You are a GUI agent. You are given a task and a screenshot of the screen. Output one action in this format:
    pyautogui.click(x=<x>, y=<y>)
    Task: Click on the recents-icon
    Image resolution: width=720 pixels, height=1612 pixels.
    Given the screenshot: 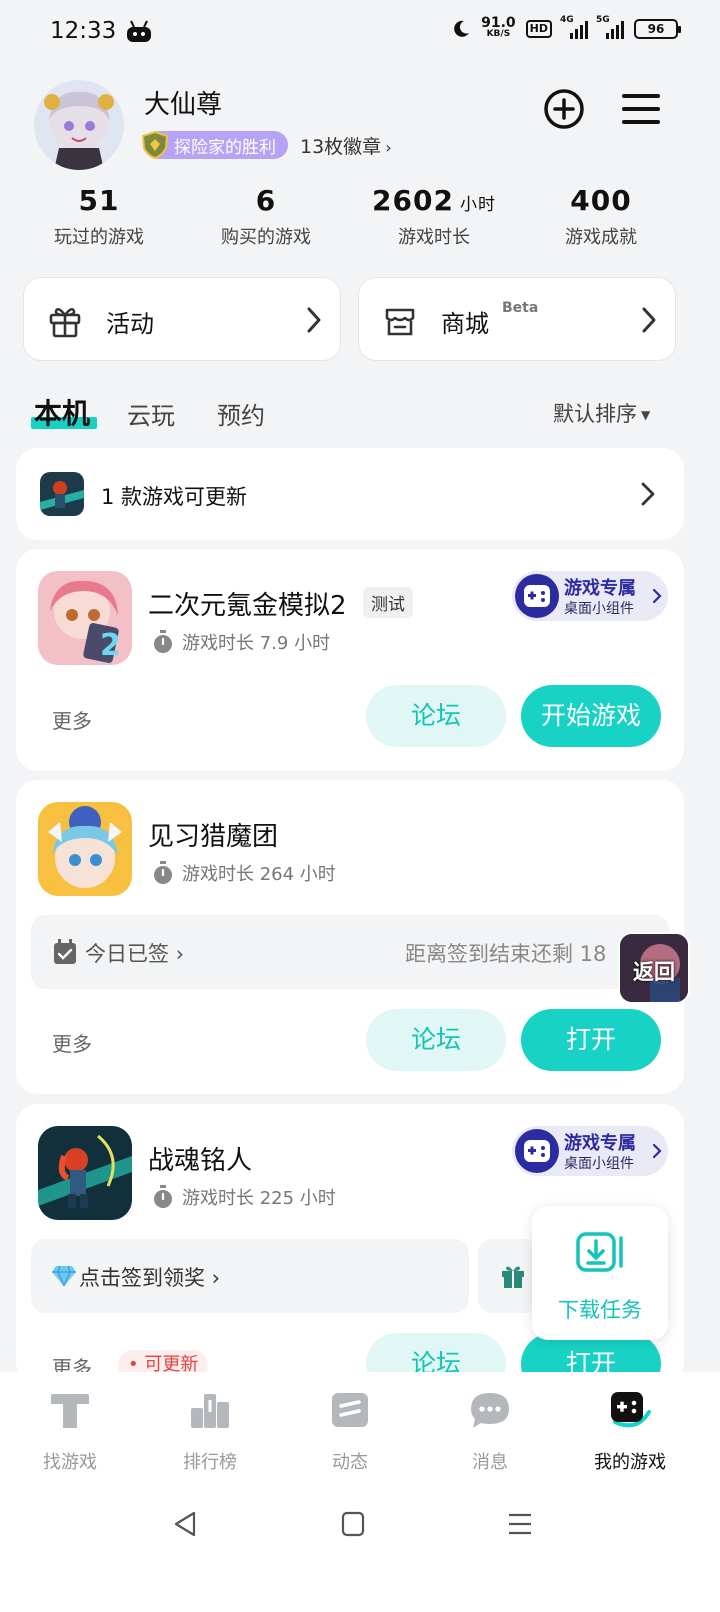 What is the action you would take?
    pyautogui.click(x=520, y=1524)
    